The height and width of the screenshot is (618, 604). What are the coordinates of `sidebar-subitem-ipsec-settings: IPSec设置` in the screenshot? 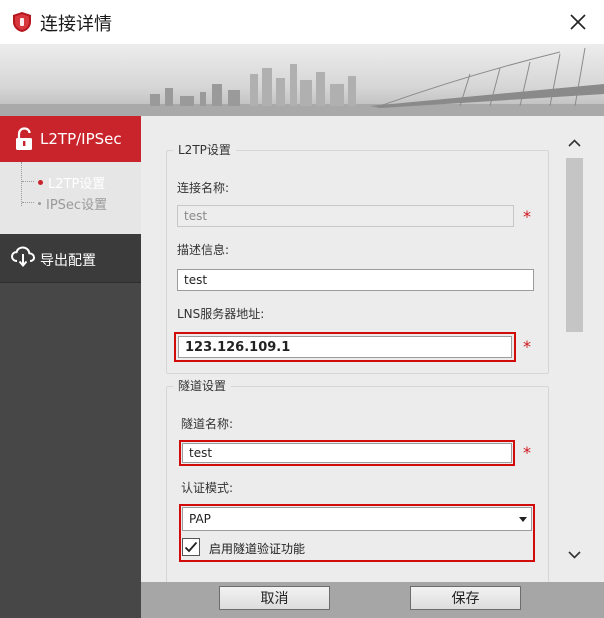 It's located at (72, 203).